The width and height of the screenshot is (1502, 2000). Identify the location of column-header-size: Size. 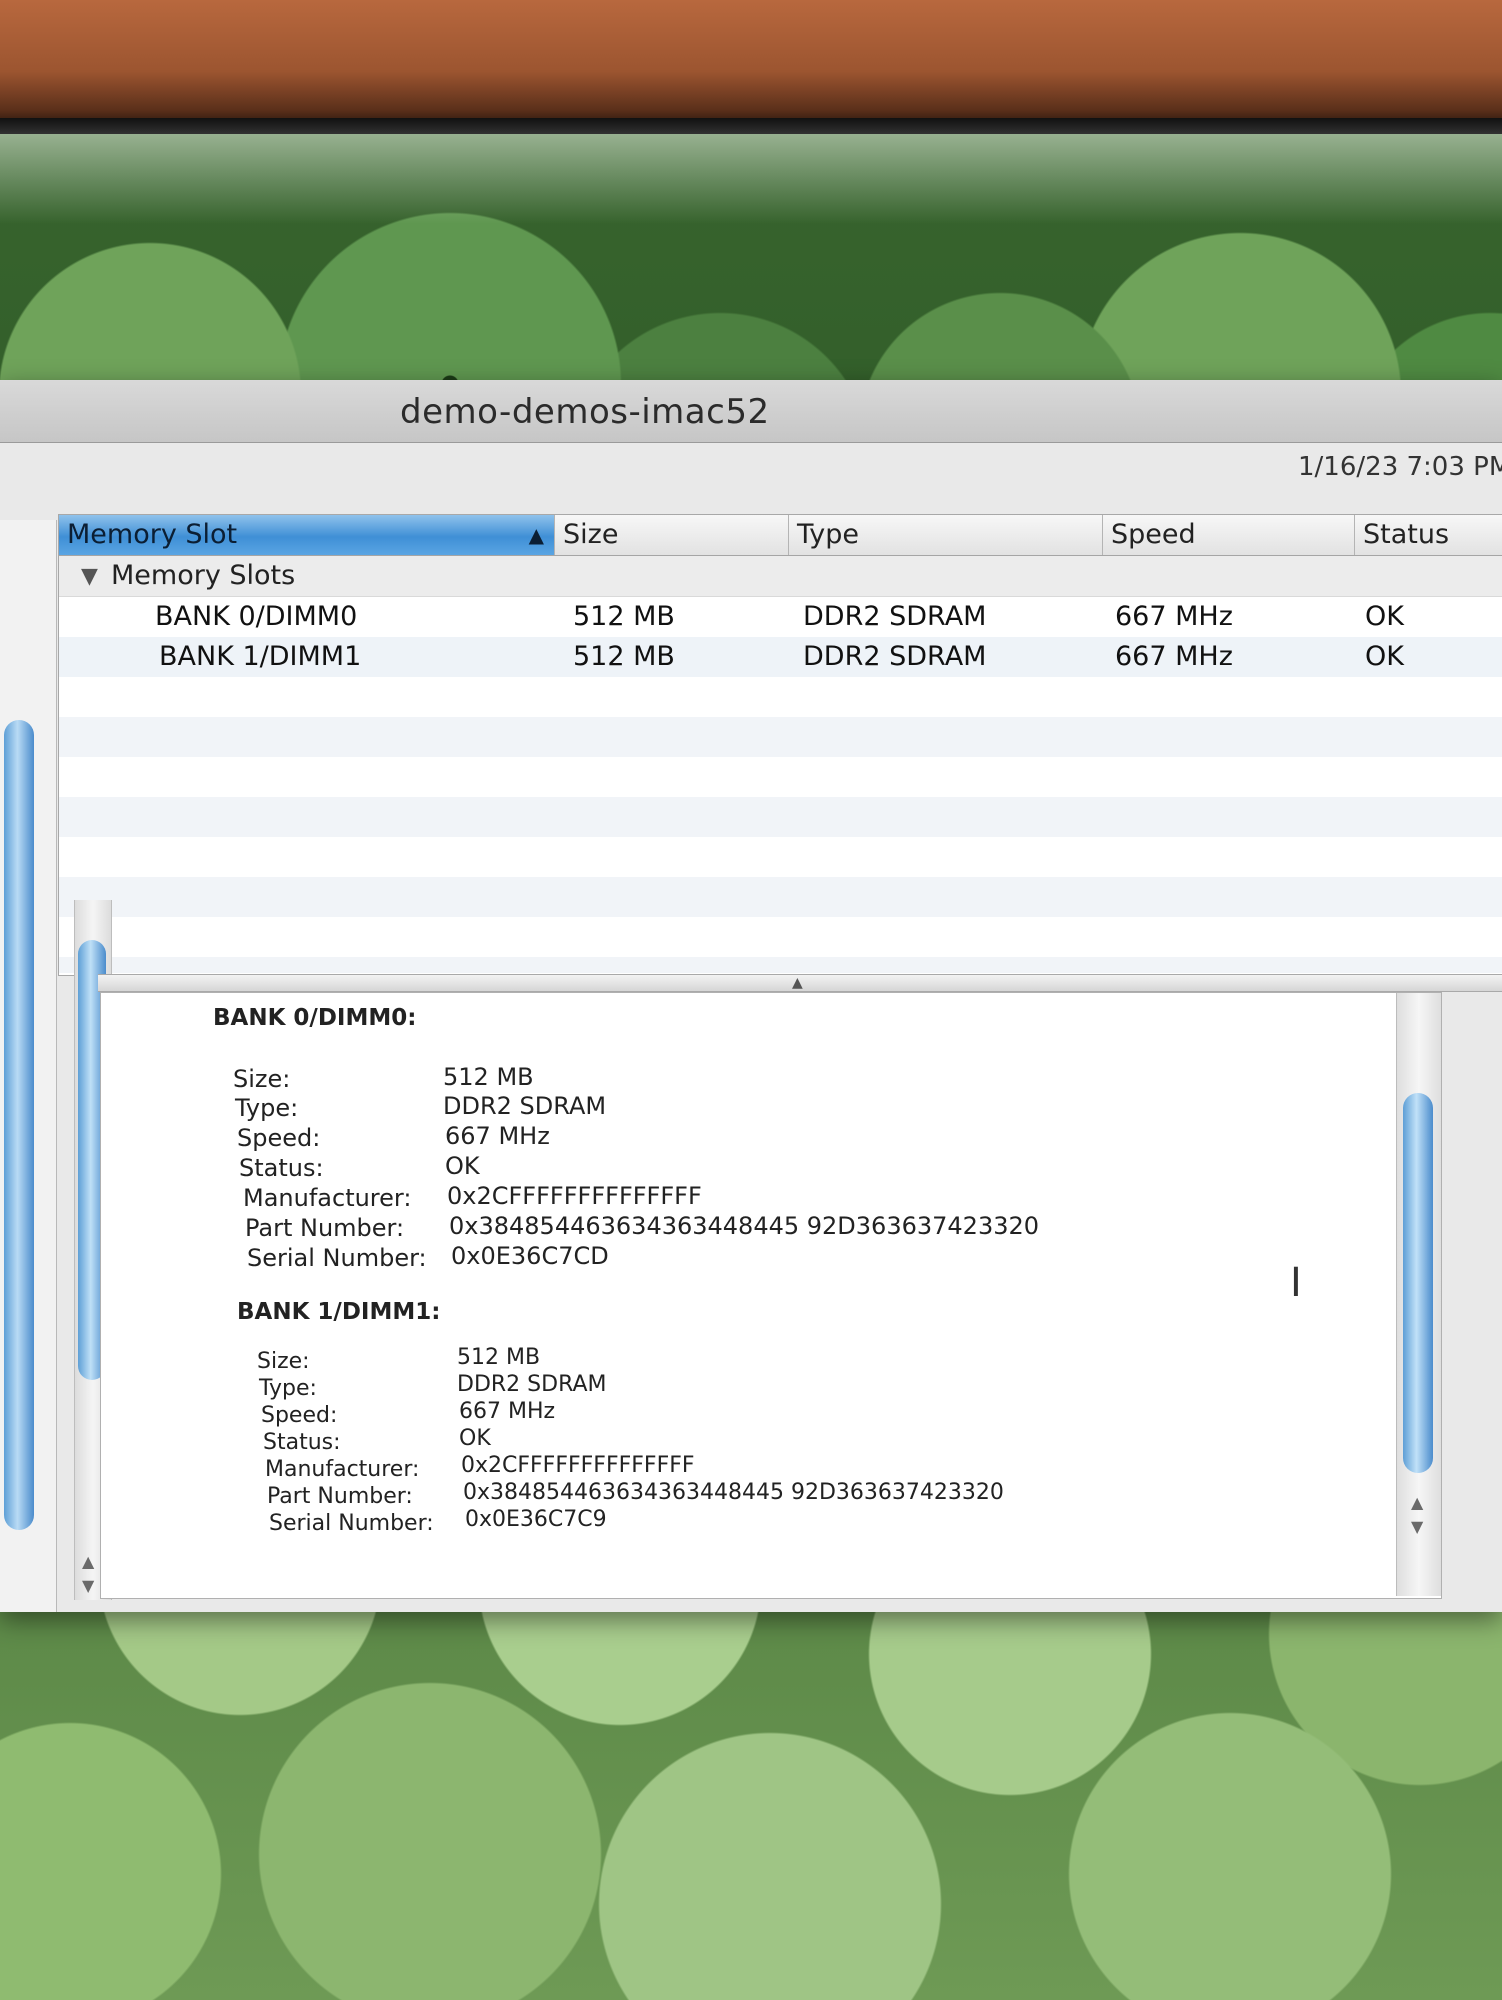
(672, 535).